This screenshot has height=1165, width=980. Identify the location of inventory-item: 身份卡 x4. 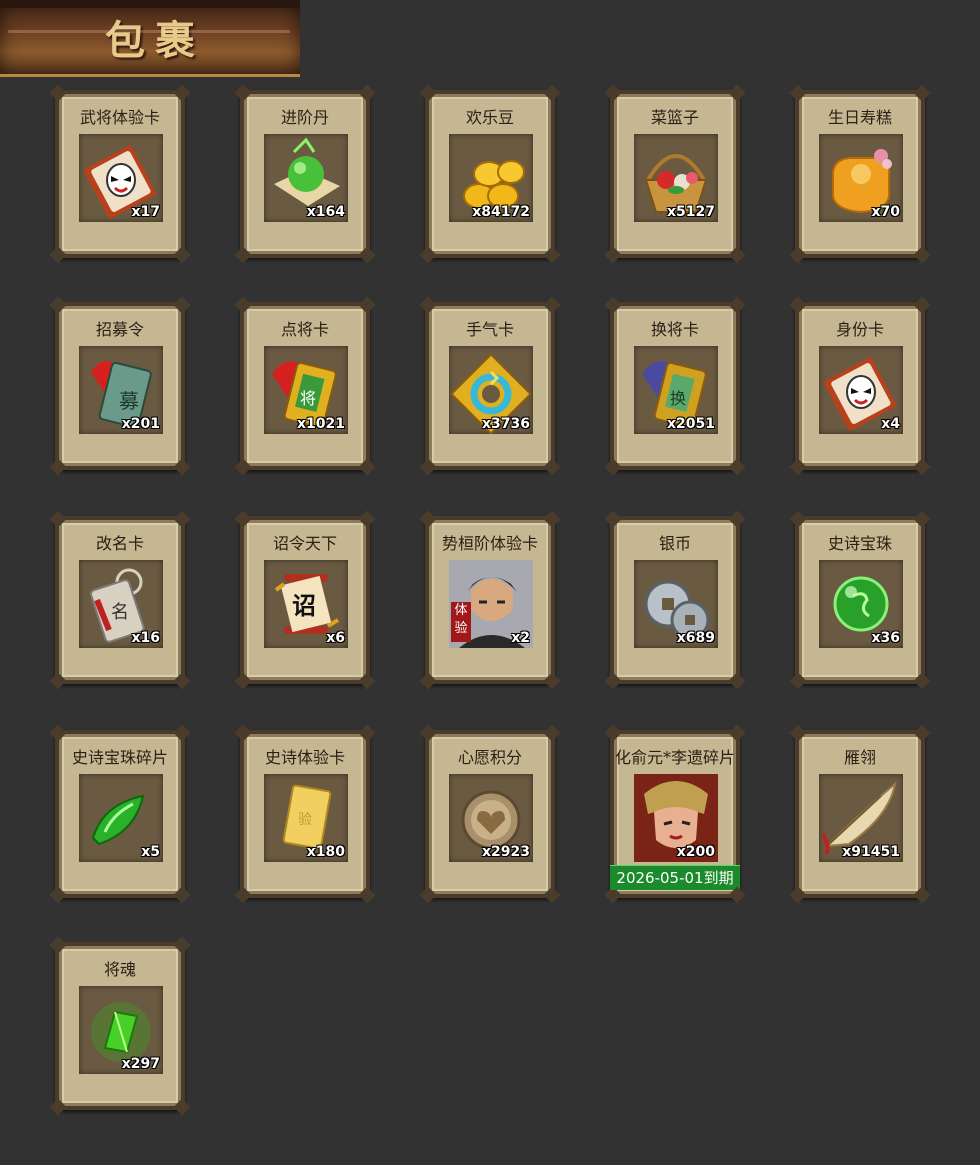
(860, 383).